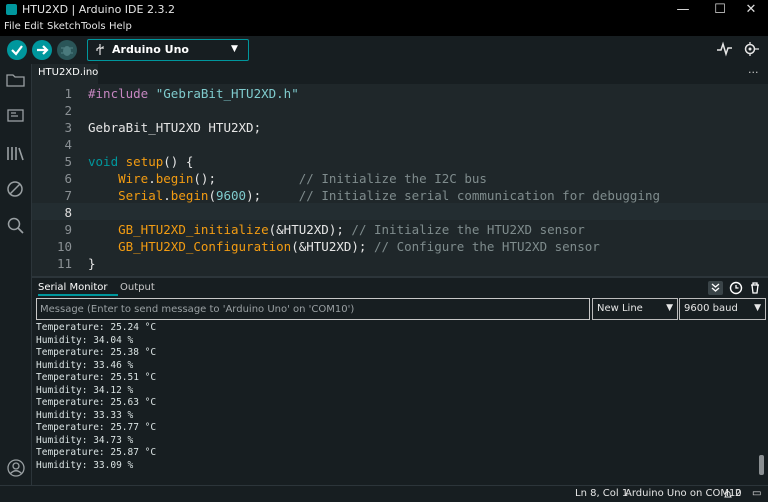 This screenshot has height=502, width=768. Describe the element at coordinates (302, 178) in the screenshot. I see `code-line: Wire.begin(); // Initialize the I2C bus` at that location.